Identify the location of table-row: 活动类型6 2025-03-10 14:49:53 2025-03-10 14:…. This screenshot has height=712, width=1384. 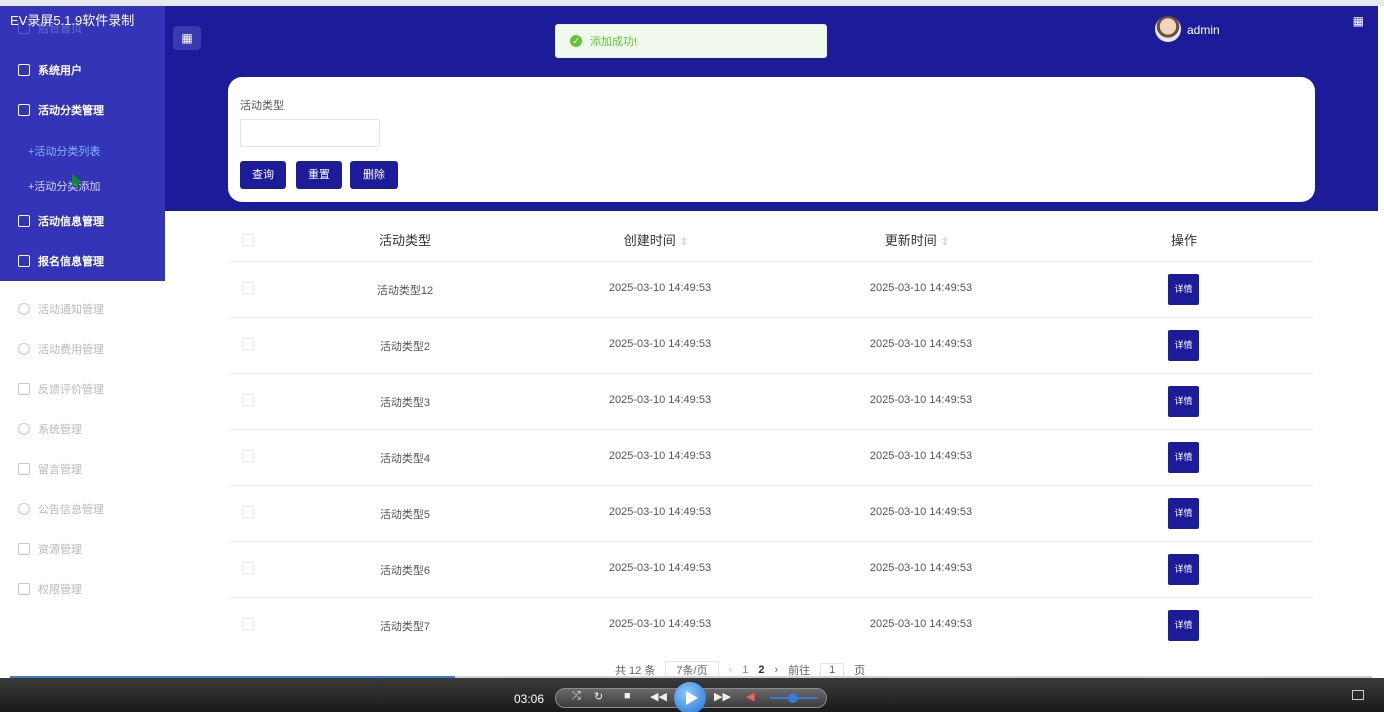
(771, 570).